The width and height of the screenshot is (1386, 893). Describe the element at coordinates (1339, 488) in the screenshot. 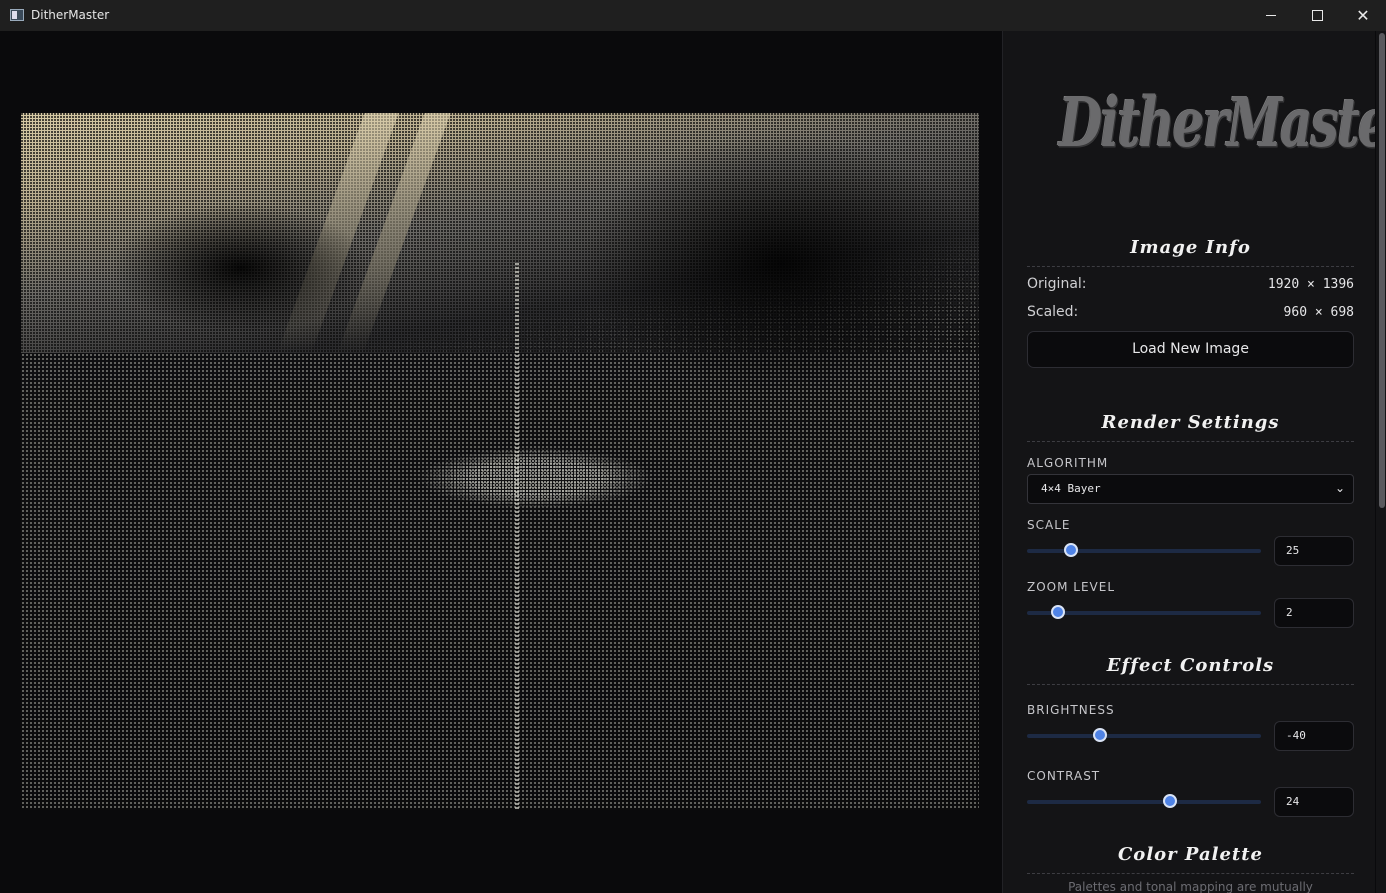

I see `chevron-down-icon: ⌄` at that location.